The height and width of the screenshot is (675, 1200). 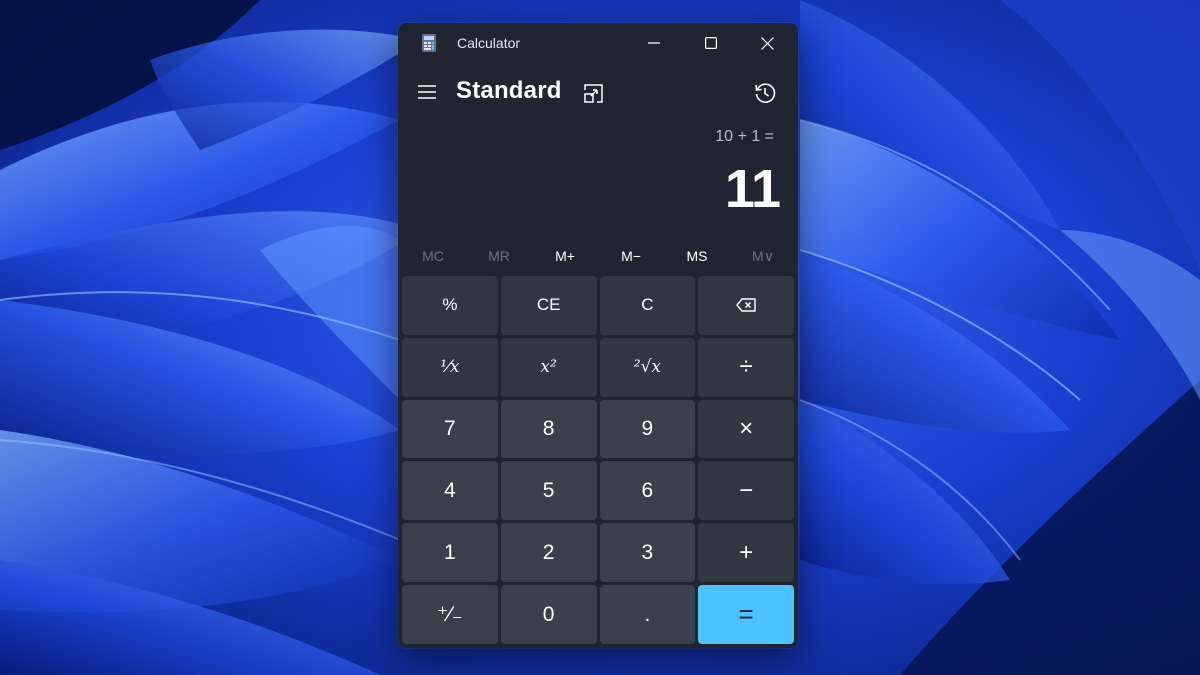 What do you see at coordinates (565, 256) in the screenshot?
I see `memory-add-button: M+` at bounding box center [565, 256].